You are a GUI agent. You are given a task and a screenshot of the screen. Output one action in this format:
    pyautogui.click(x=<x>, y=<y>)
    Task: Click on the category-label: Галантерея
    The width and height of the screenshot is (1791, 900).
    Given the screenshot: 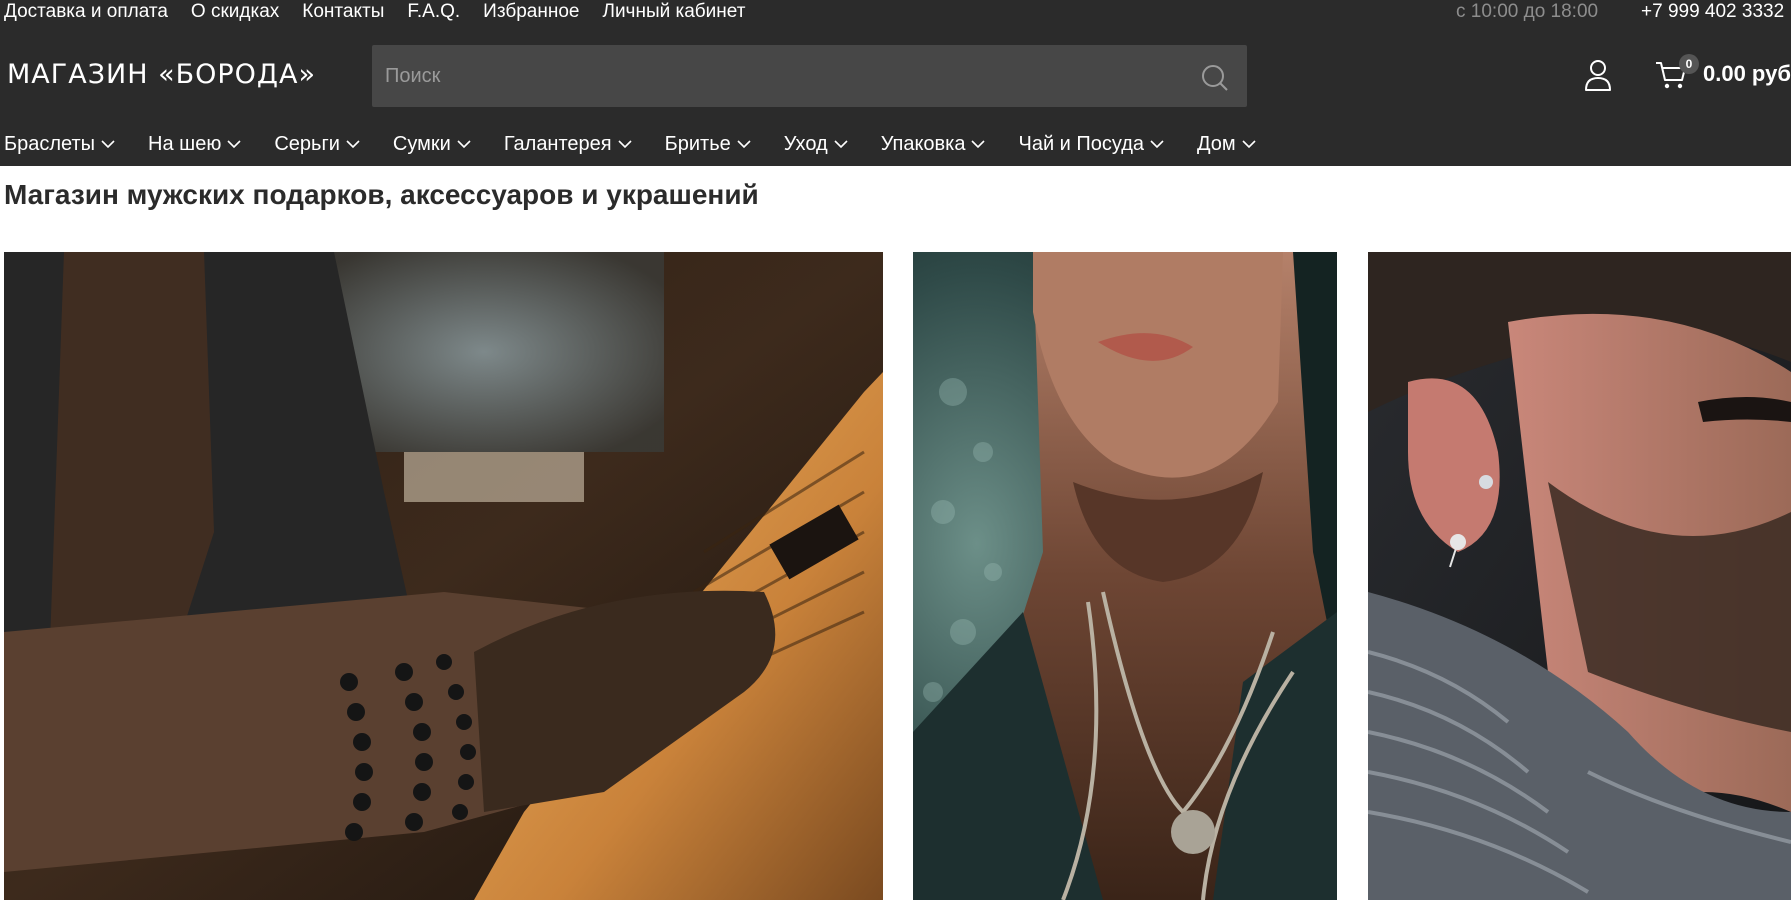 What is the action you would take?
    pyautogui.click(x=557, y=144)
    